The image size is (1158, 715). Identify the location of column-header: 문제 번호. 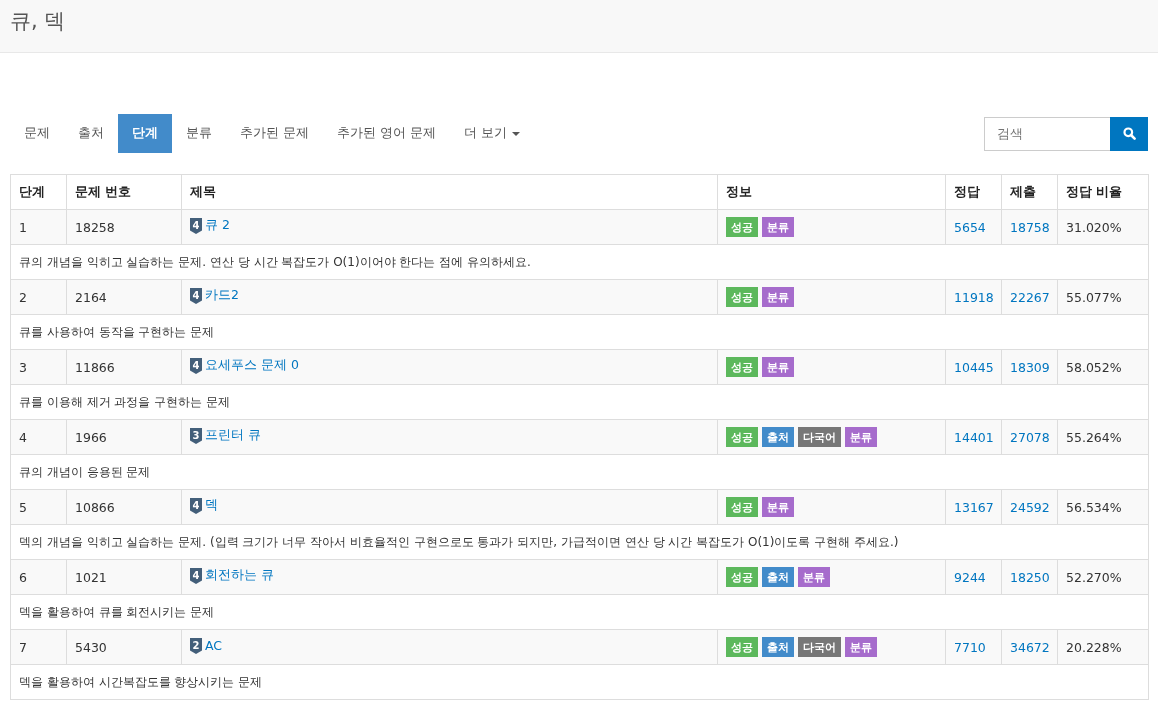
(124, 192).